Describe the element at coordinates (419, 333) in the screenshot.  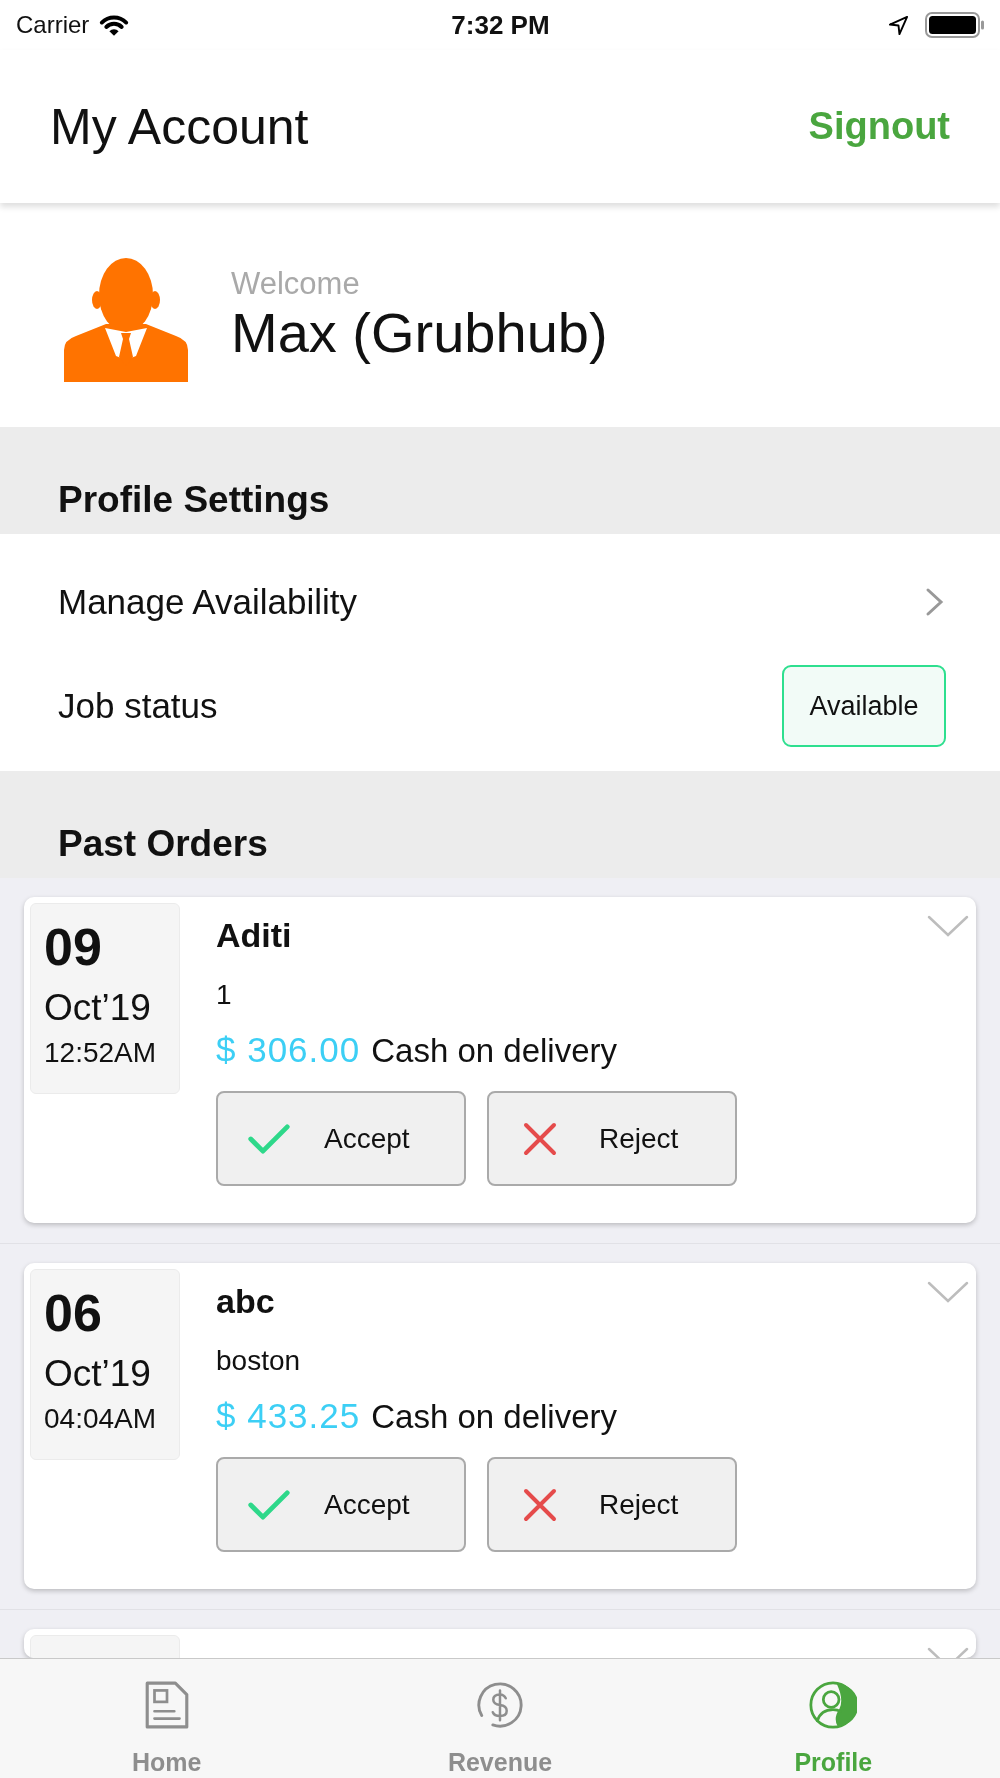
I see `user-name: Max (Grubhub)` at that location.